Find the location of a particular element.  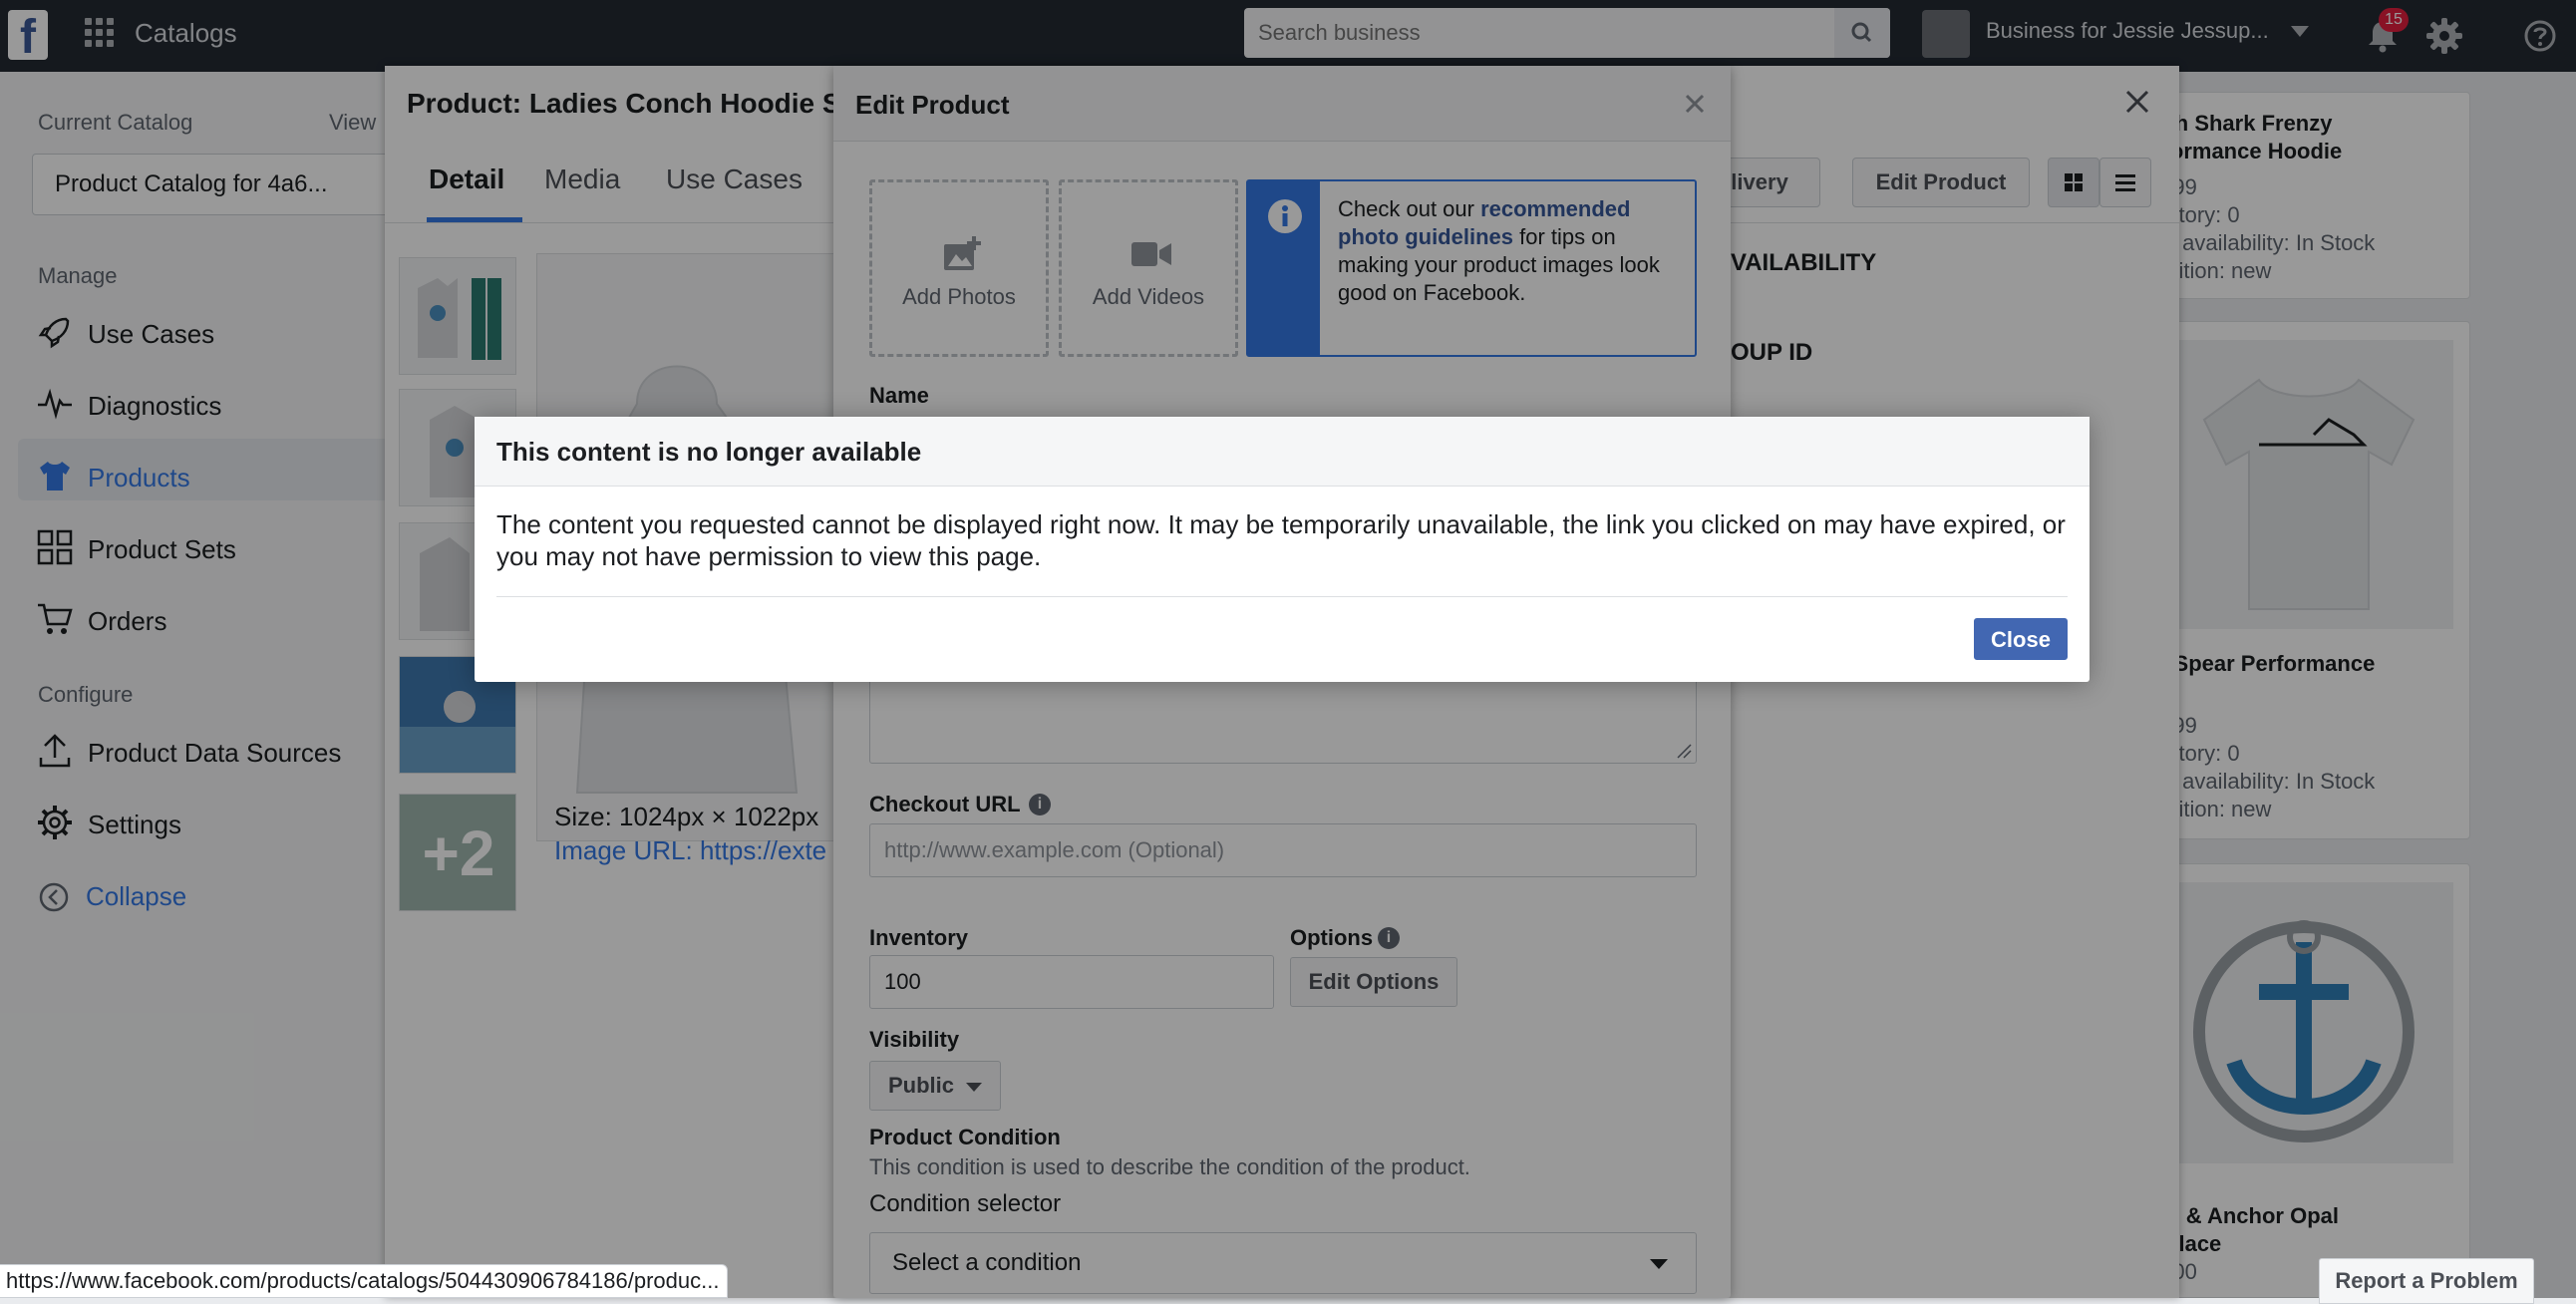

dialog-divider is located at coordinates (1282, 596).